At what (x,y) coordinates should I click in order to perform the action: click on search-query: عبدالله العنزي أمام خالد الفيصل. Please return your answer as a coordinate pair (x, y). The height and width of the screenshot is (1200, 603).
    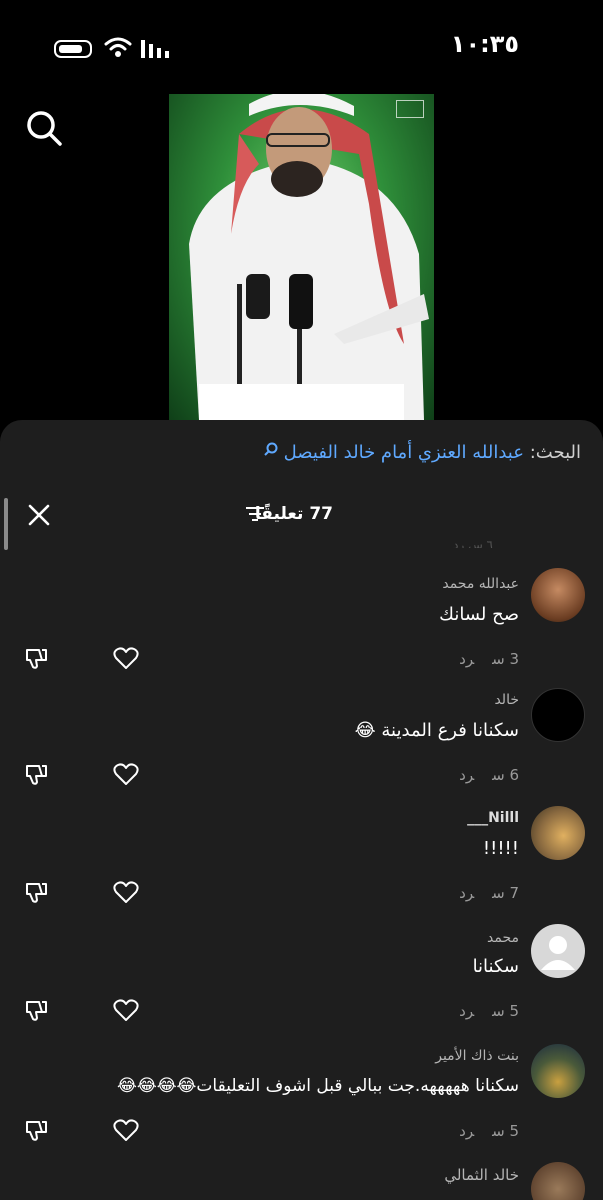
    Looking at the image, I should click on (404, 452).